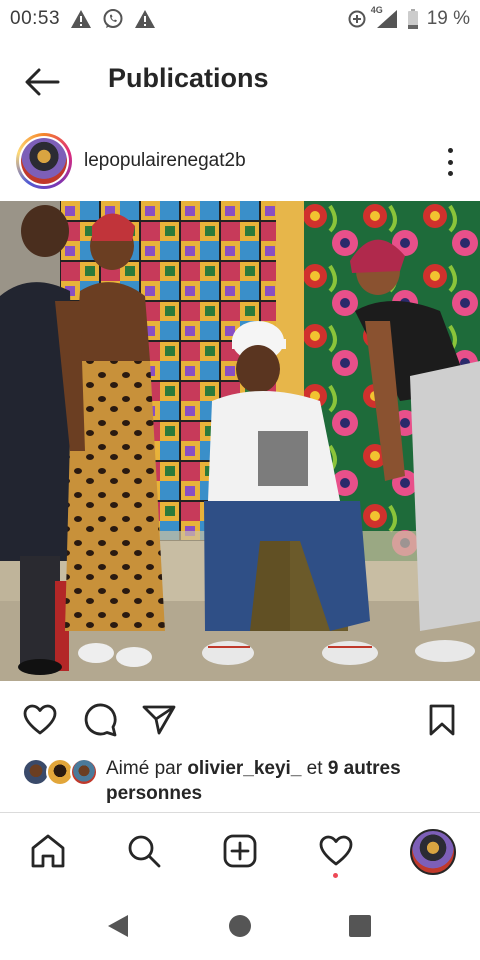  Describe the element at coordinates (159, 720) in the screenshot. I see `share-icon` at that location.